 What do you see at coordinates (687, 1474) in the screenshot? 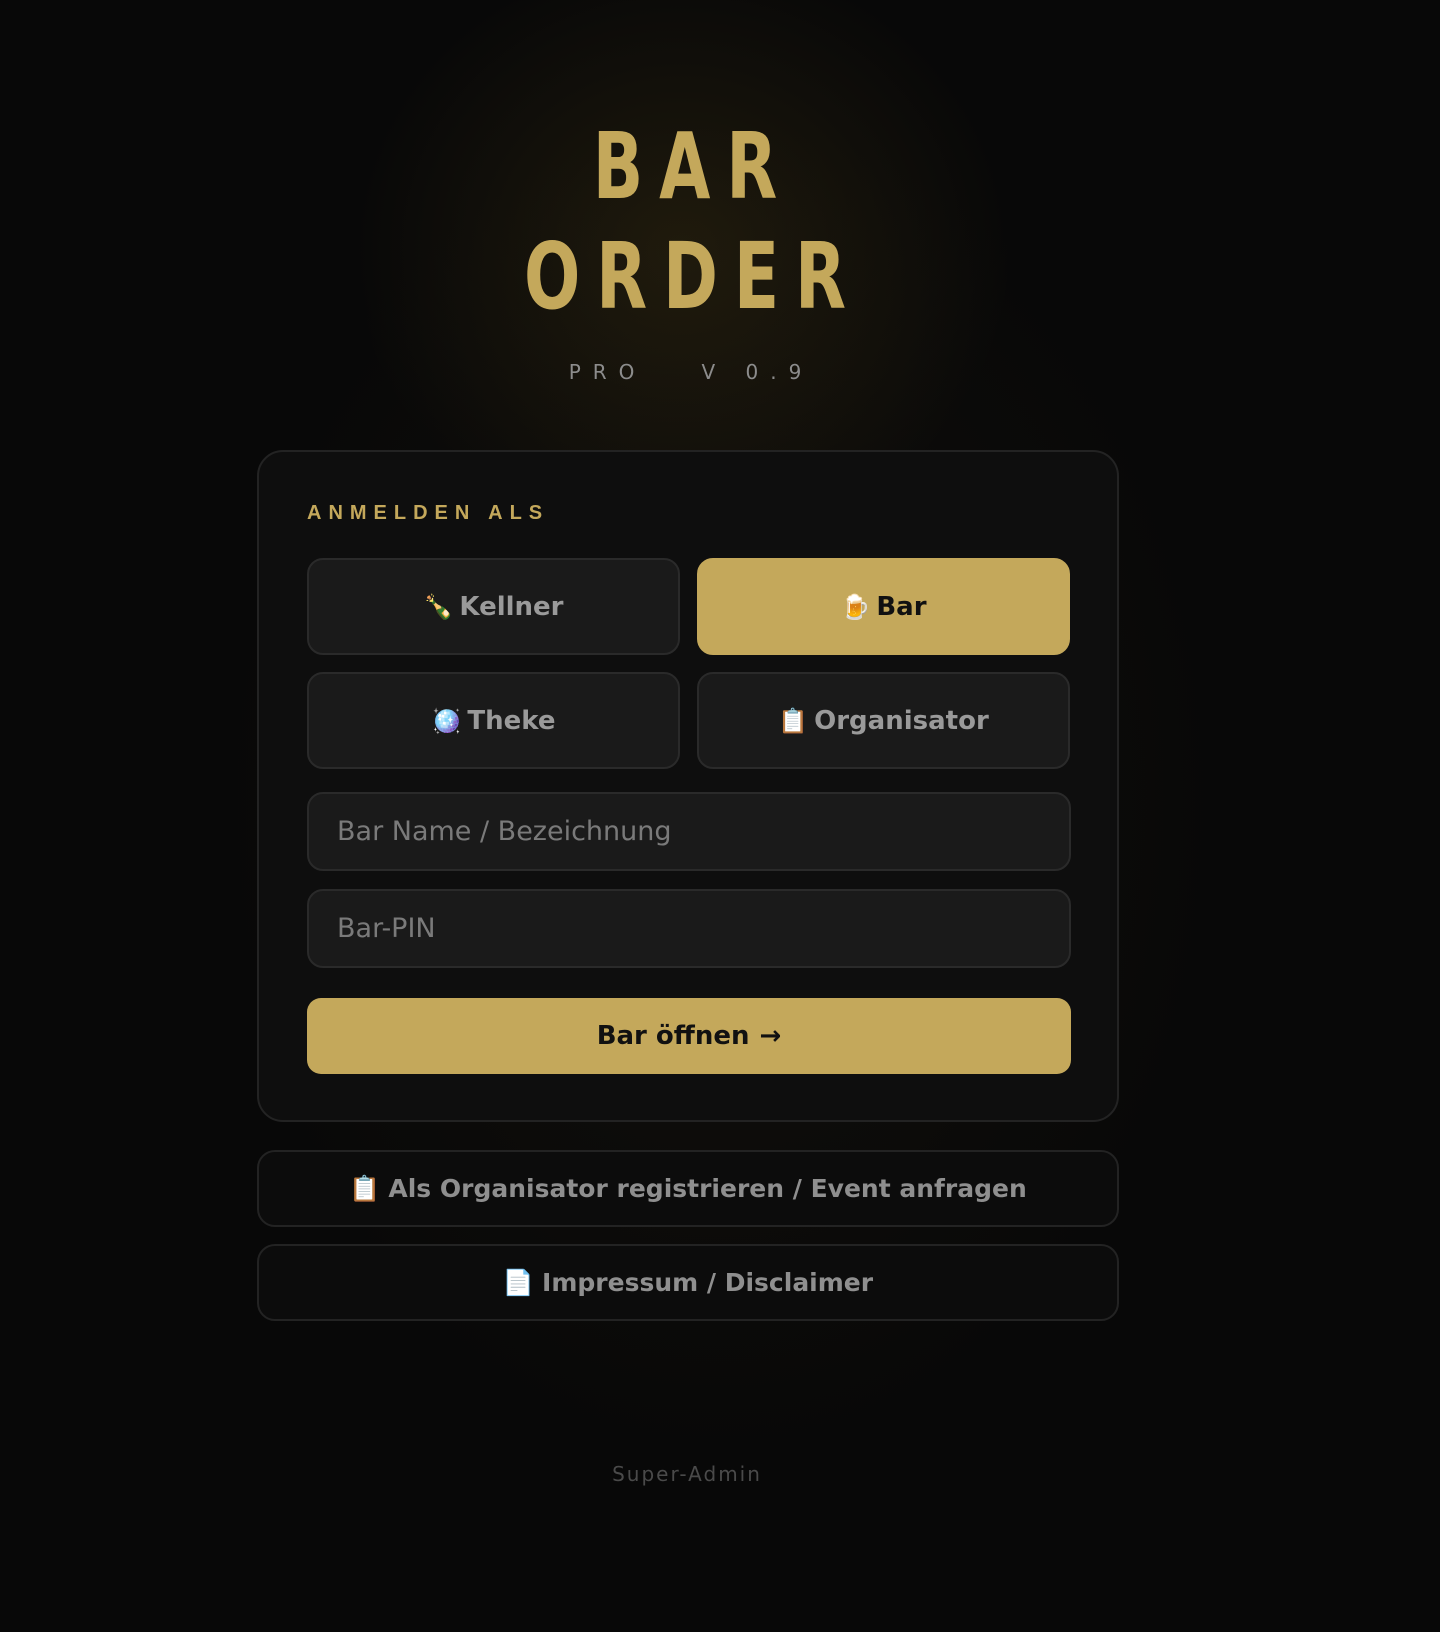
I see `super-admin-link: Super-Admin` at bounding box center [687, 1474].